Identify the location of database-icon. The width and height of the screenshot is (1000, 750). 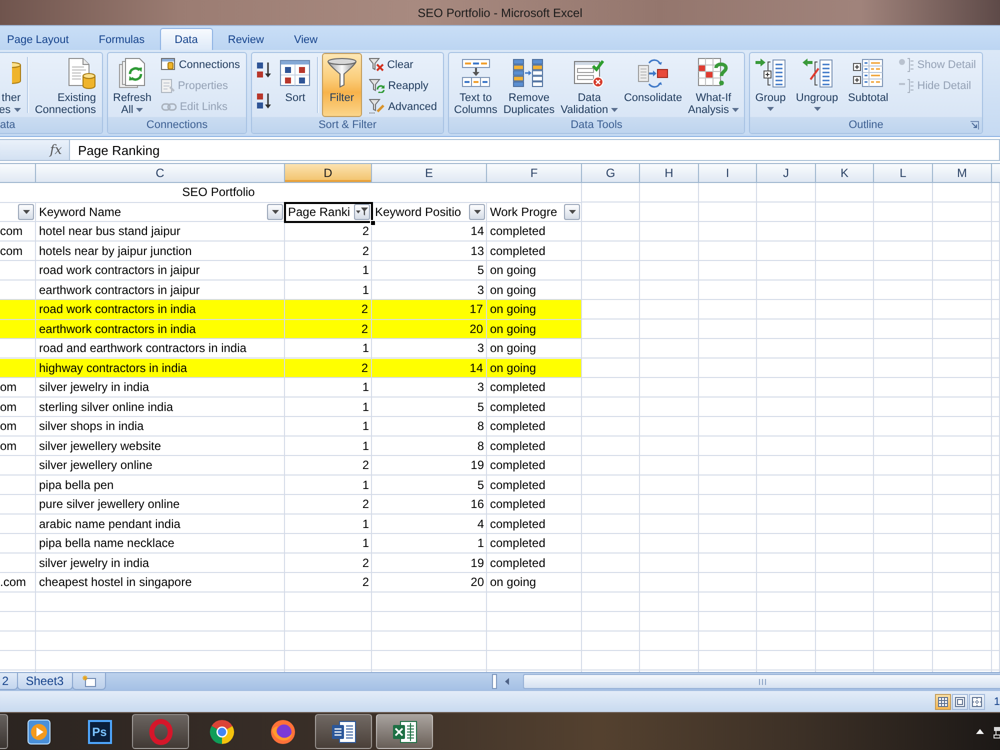
(16, 73).